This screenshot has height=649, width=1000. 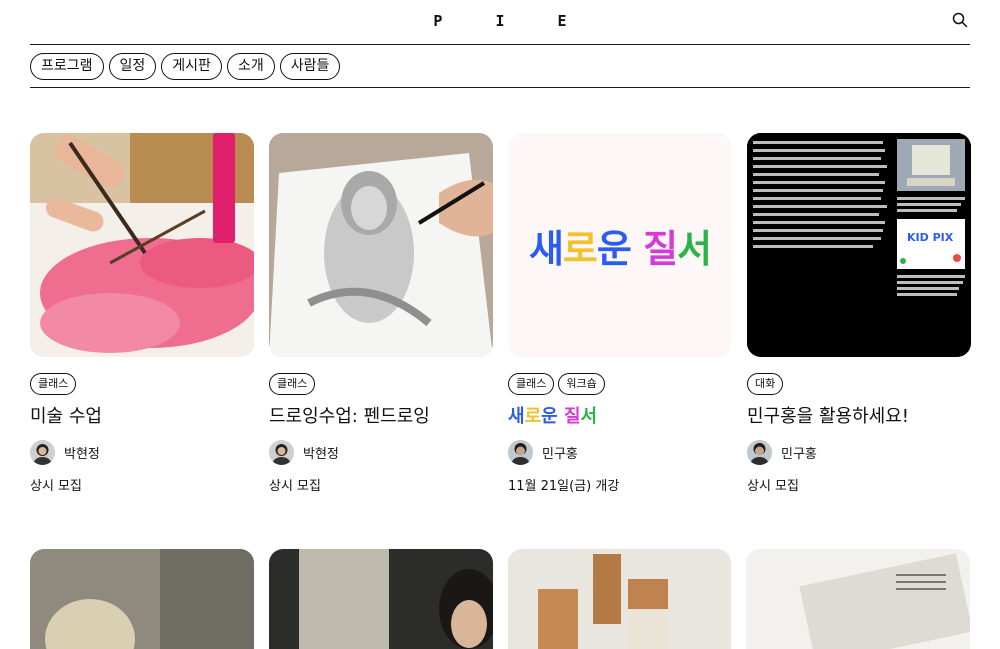 I want to click on nav-programs: 프로그램, so click(x=67, y=66).